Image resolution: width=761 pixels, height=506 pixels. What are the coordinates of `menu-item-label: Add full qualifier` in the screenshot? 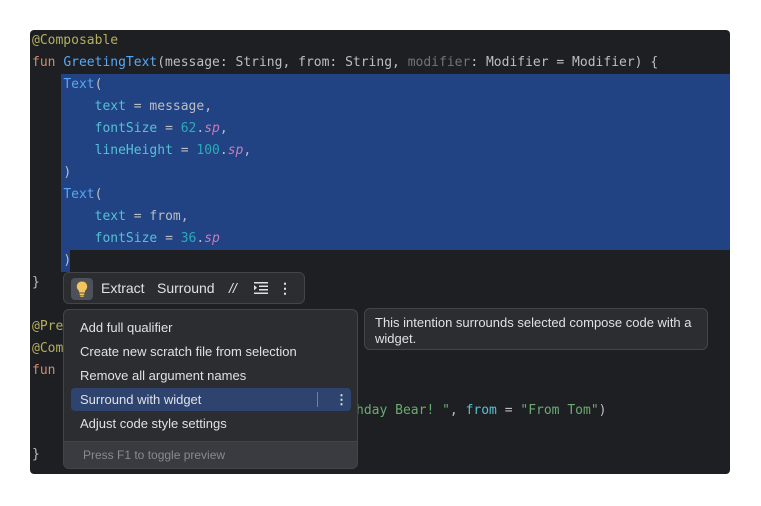 It's located at (126, 327).